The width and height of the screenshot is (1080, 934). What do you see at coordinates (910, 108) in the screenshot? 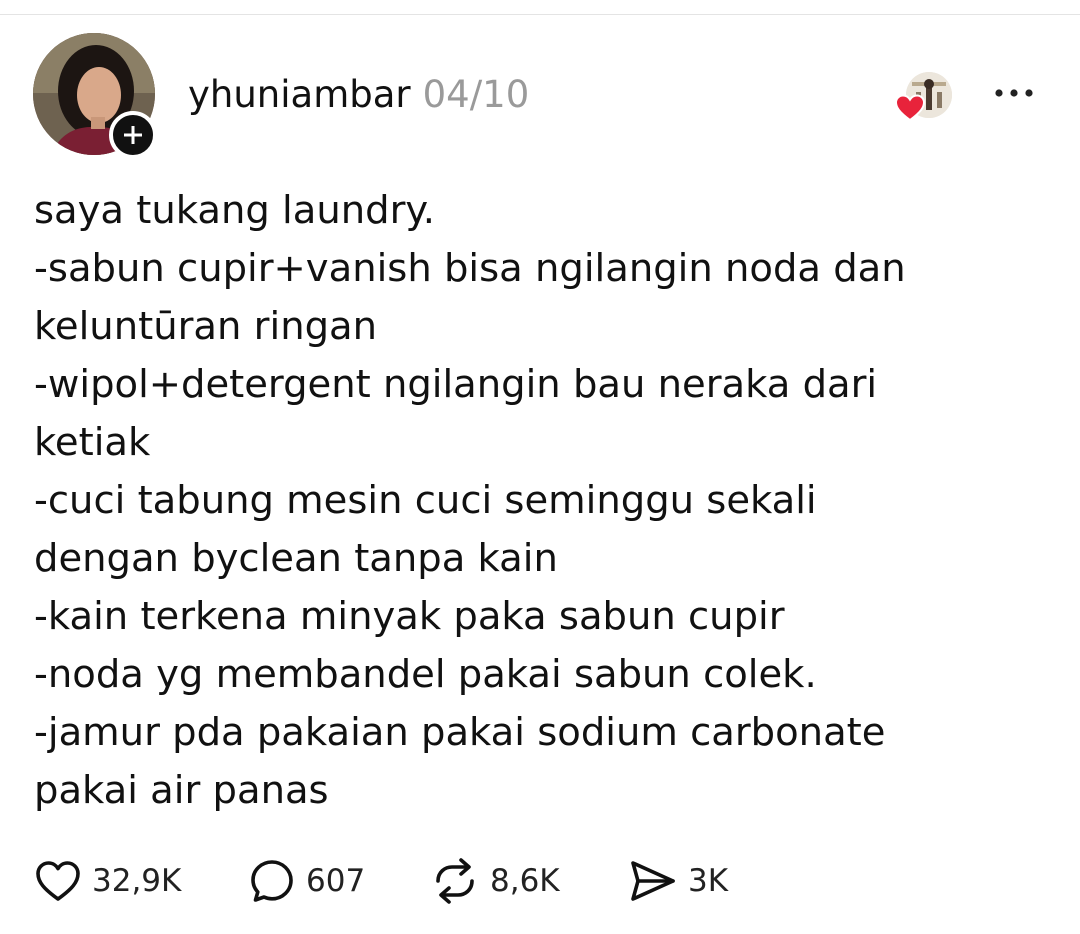
I see `heart-badge-icon` at bounding box center [910, 108].